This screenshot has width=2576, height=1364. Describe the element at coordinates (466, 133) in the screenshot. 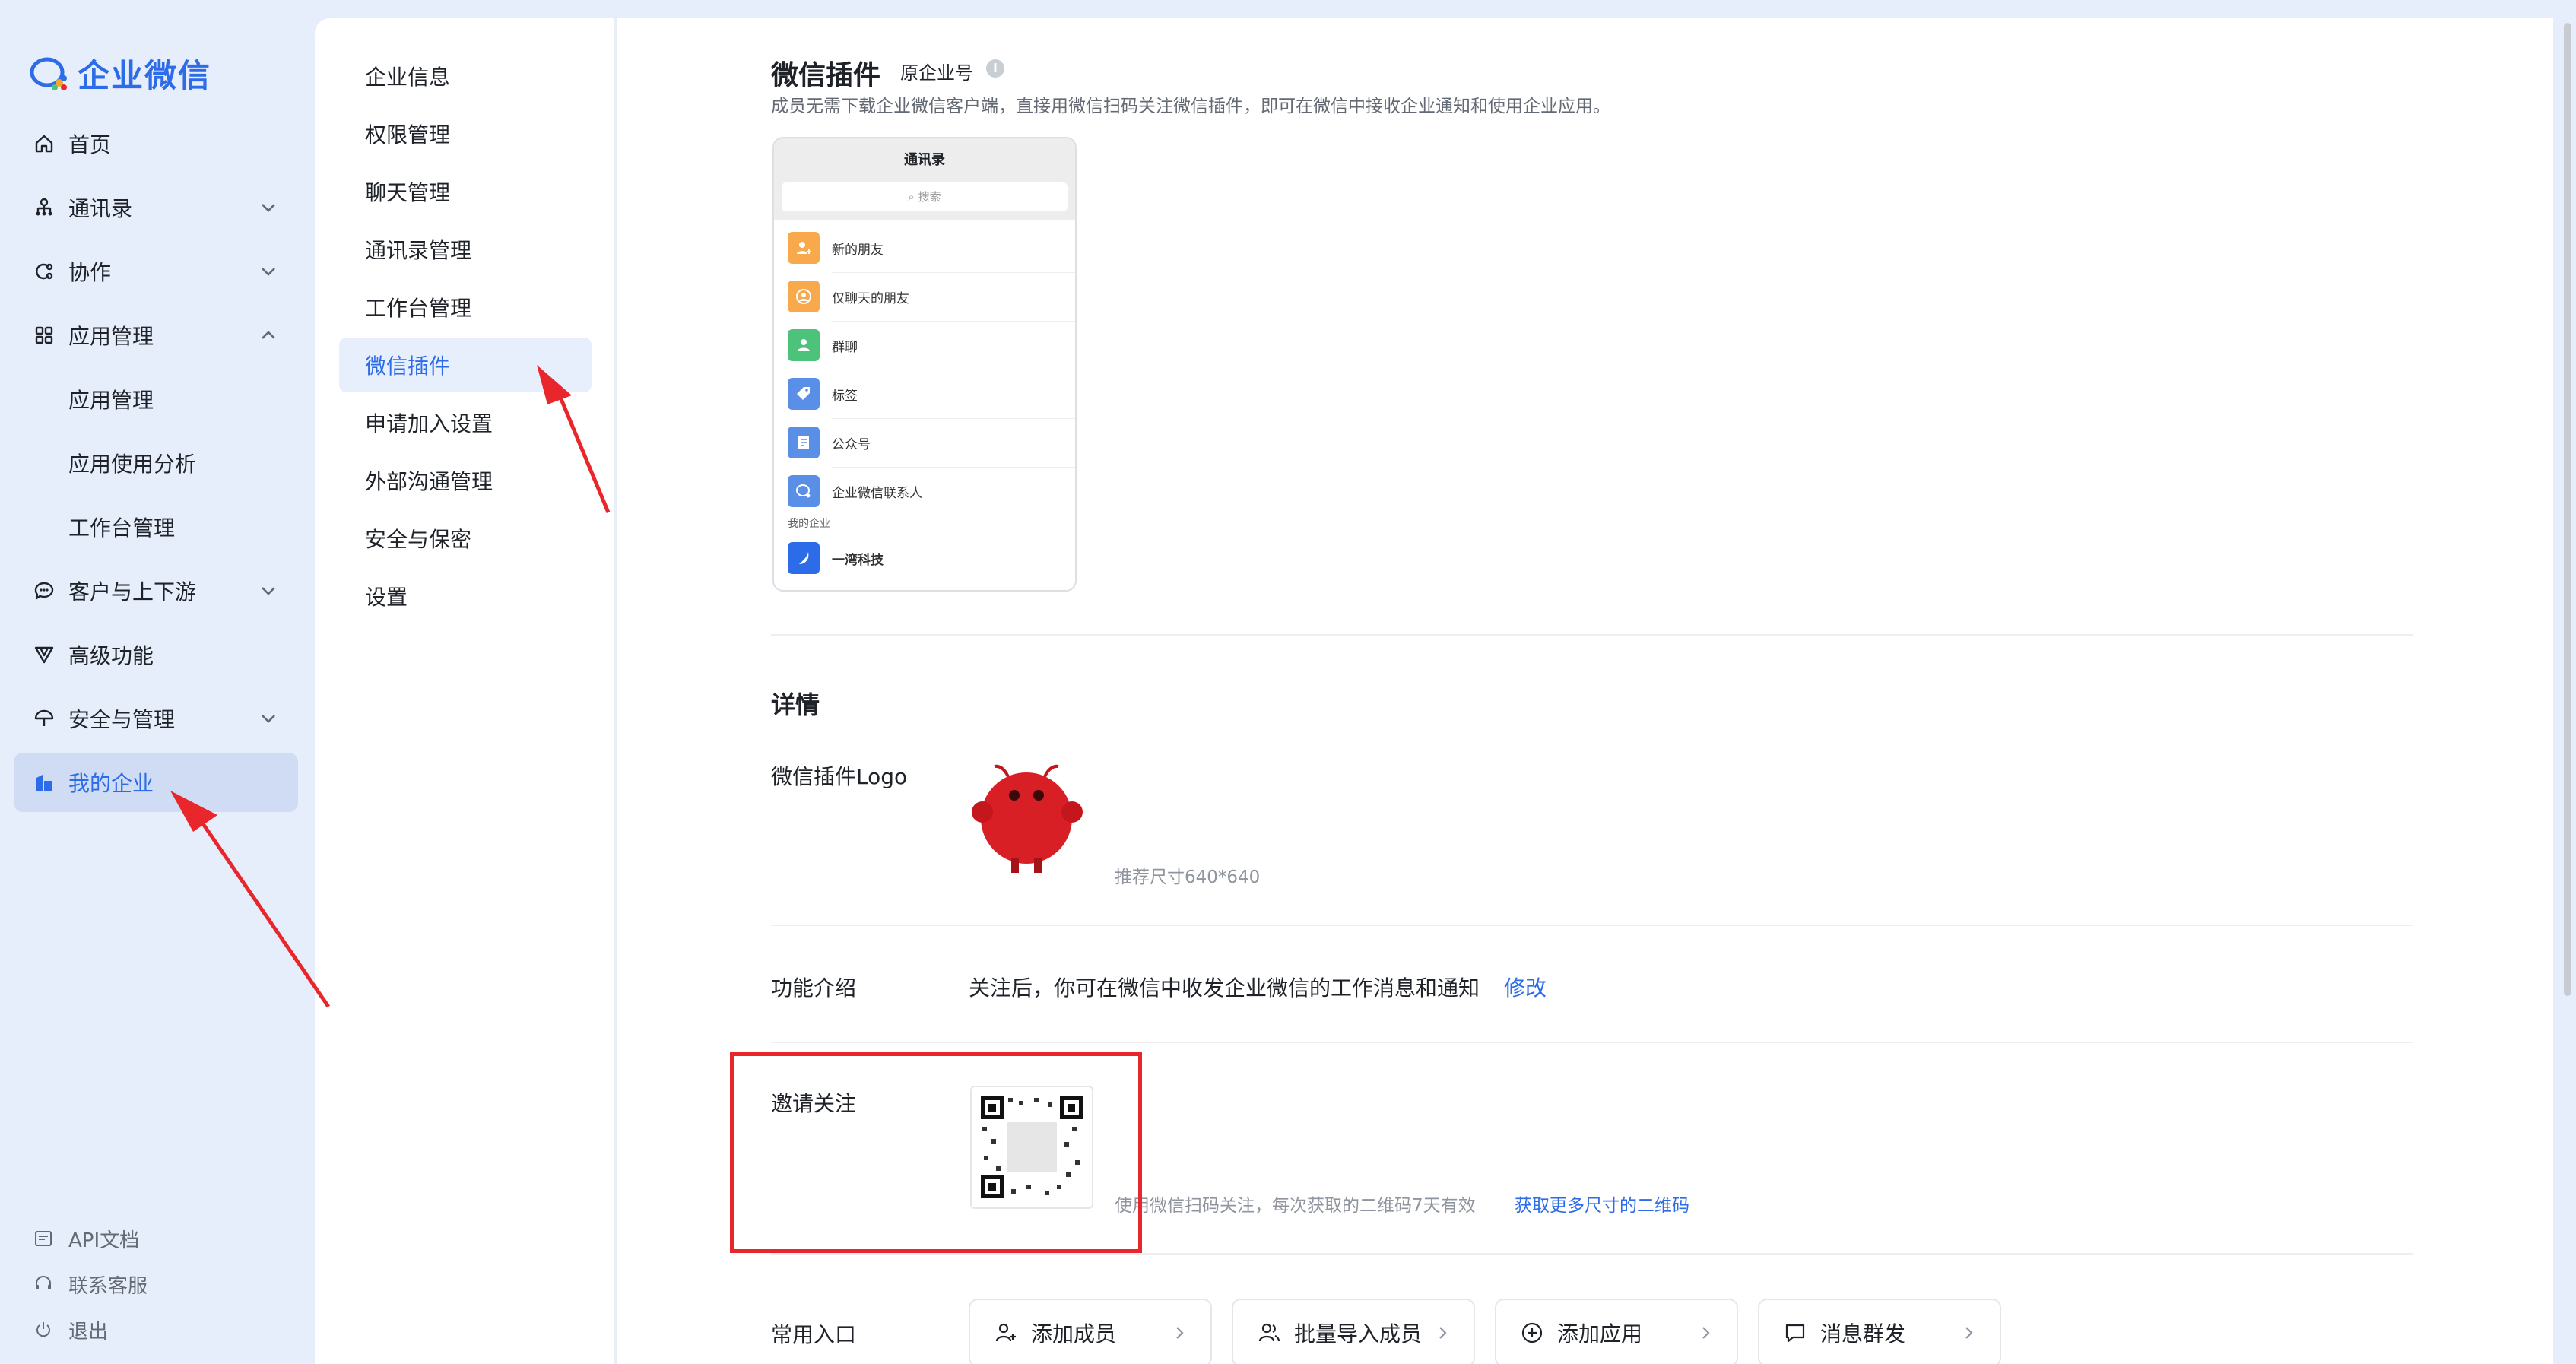

I see `subnav-permissions: 权限管理` at that location.